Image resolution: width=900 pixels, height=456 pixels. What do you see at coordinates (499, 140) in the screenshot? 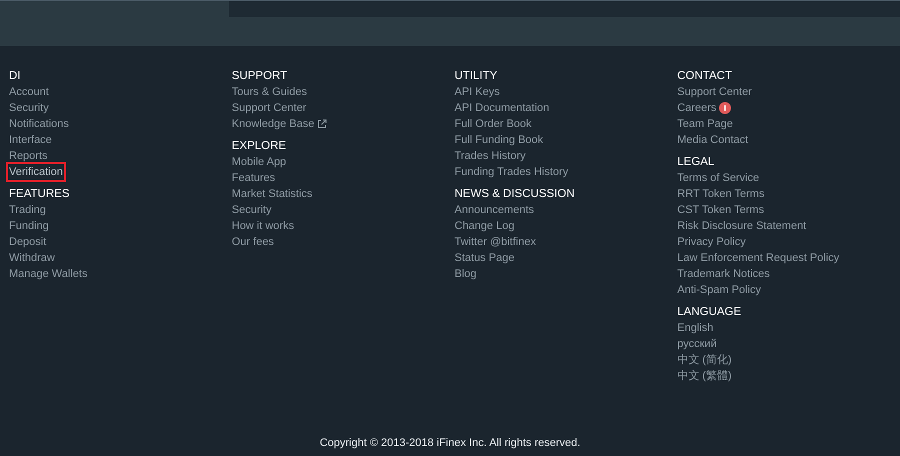
I see `footer-link: Full Funding Book` at bounding box center [499, 140].